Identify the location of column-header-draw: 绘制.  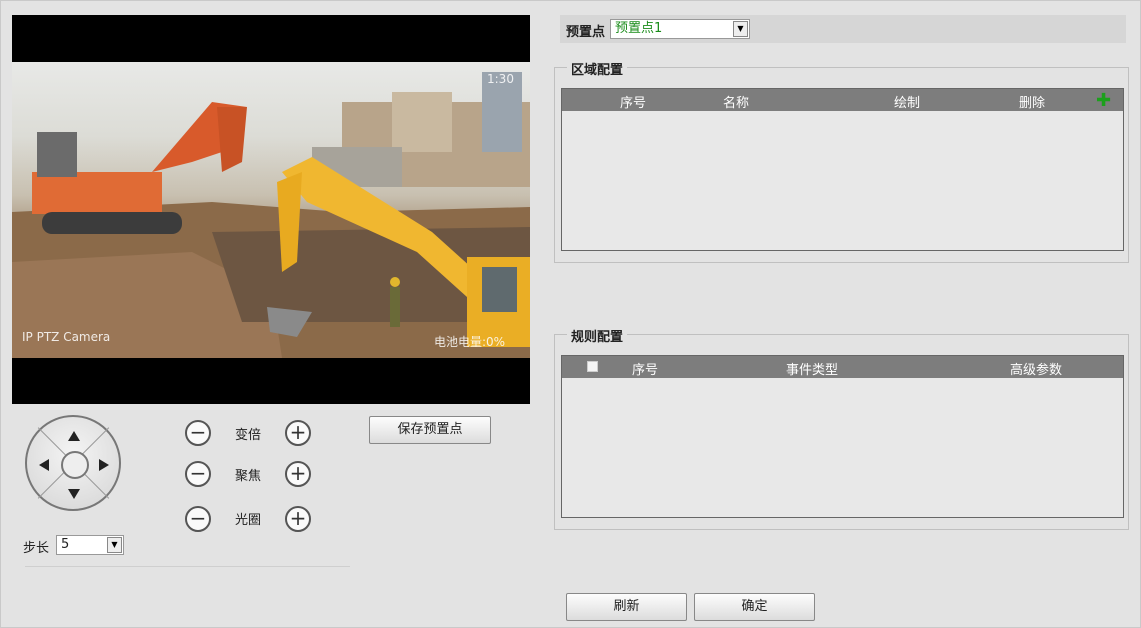
(907, 103).